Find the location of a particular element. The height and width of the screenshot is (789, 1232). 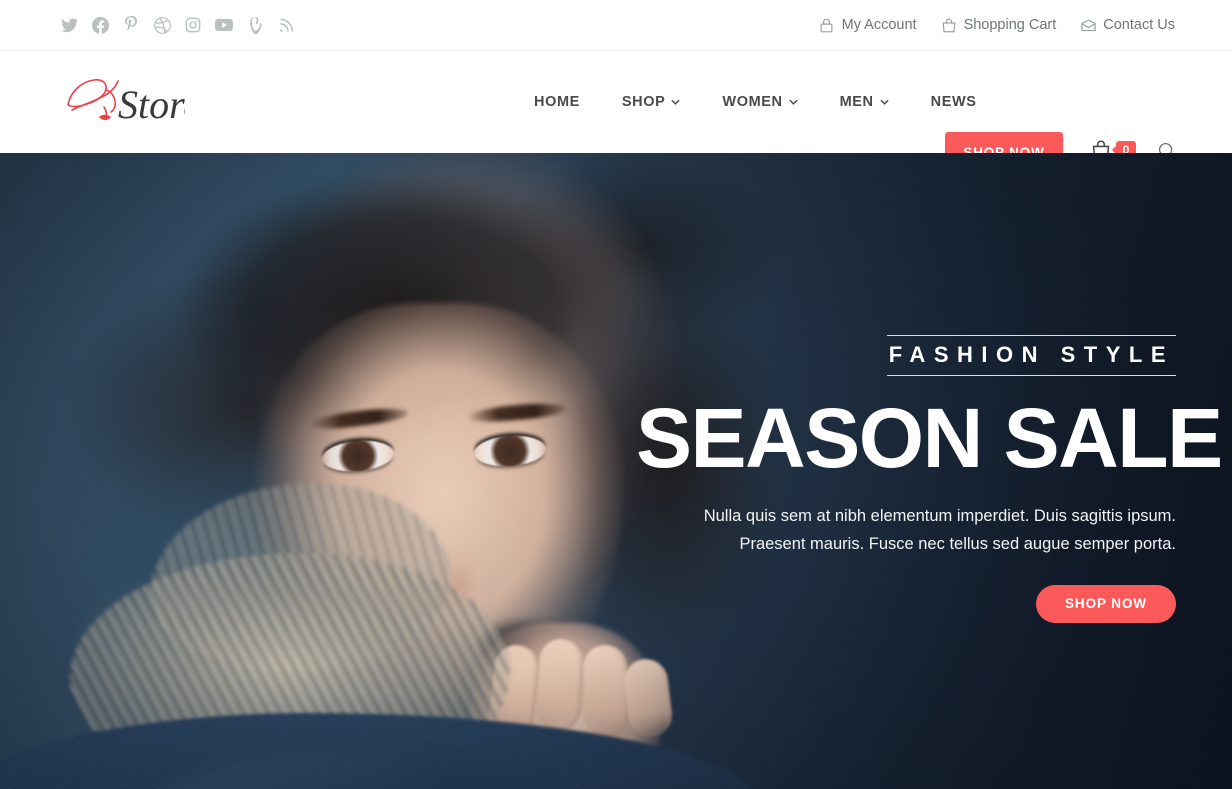

hero-shop-now-button: SHOP NOW is located at coordinates (1106, 603).